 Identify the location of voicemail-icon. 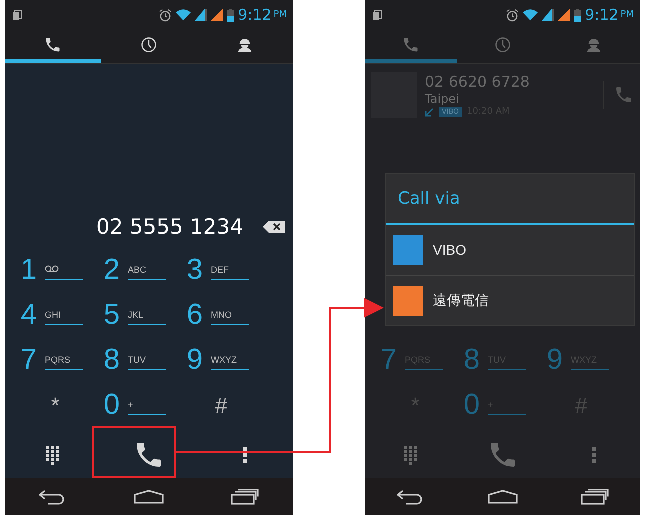
(52, 269).